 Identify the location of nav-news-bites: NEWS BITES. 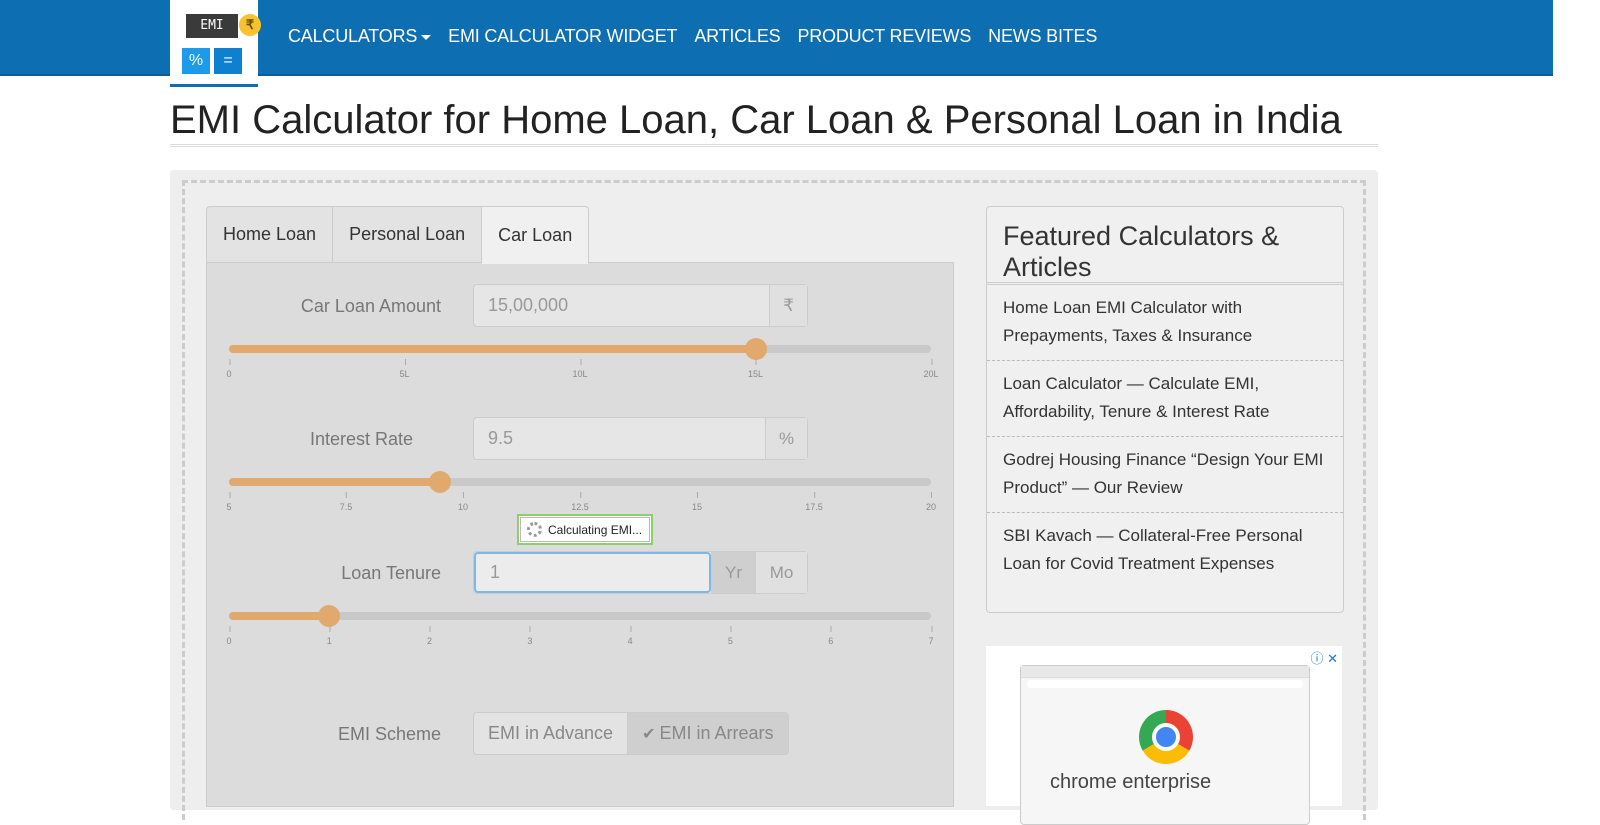
(1042, 36).